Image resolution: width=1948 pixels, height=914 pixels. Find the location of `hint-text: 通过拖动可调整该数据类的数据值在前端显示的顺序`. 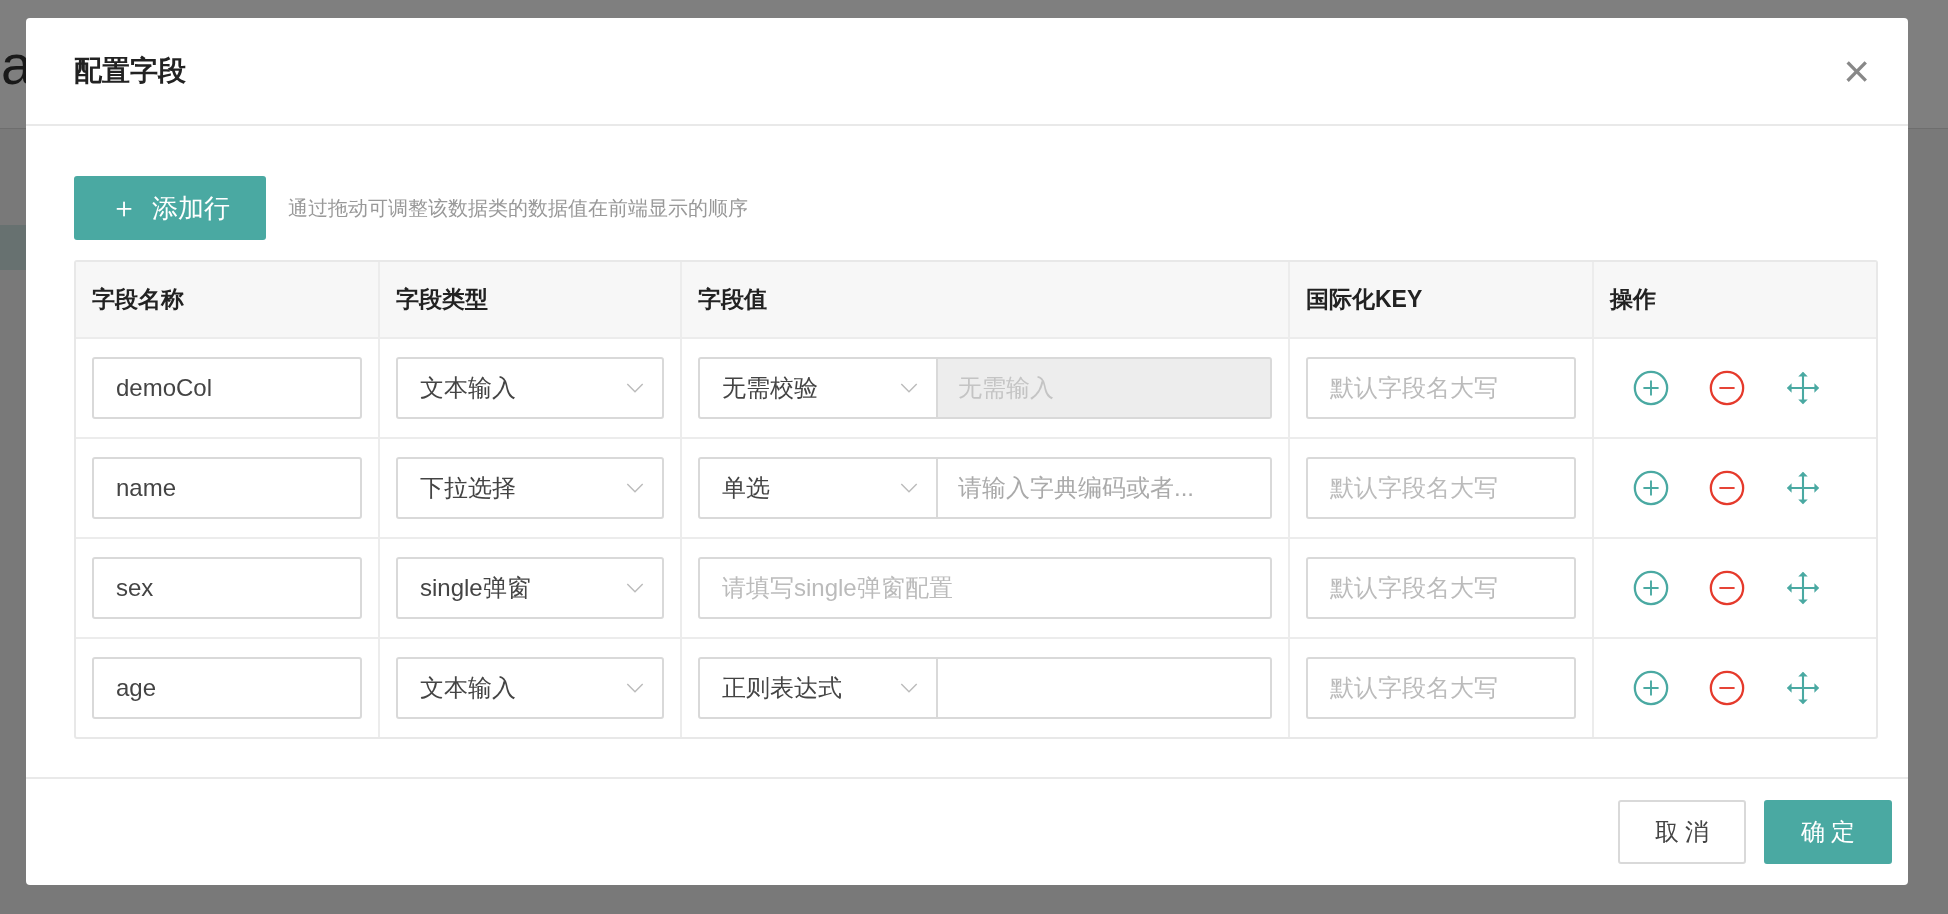

hint-text: 通过拖动可调整该数据类的数据值在前端显示的顺序 is located at coordinates (518, 208).